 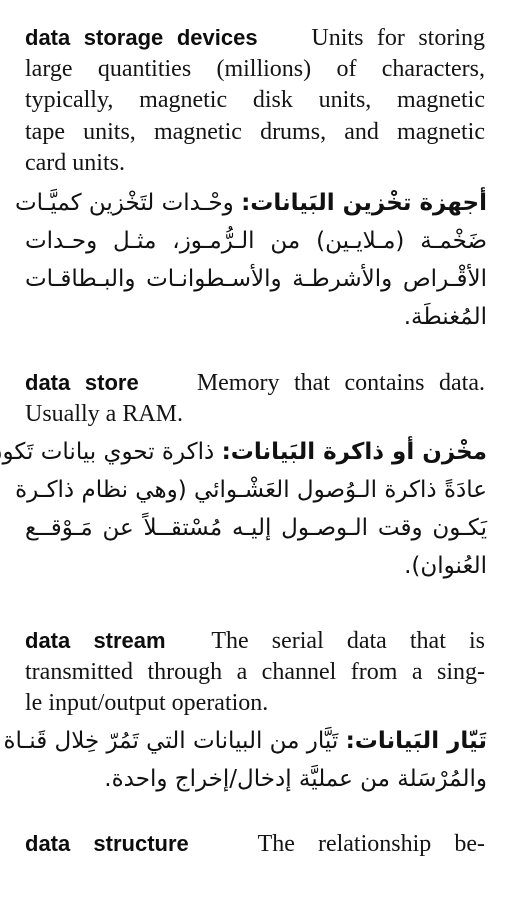 I want to click on definition-line: Usually a RAM., so click(x=104, y=413).